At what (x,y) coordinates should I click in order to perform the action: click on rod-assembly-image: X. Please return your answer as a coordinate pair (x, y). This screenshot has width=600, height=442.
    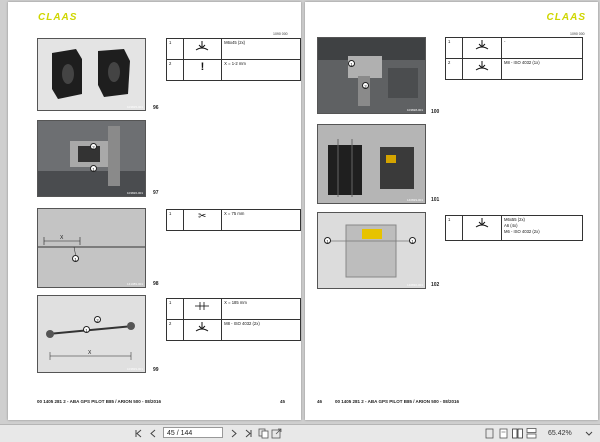
    Looking at the image, I should click on (91, 334).